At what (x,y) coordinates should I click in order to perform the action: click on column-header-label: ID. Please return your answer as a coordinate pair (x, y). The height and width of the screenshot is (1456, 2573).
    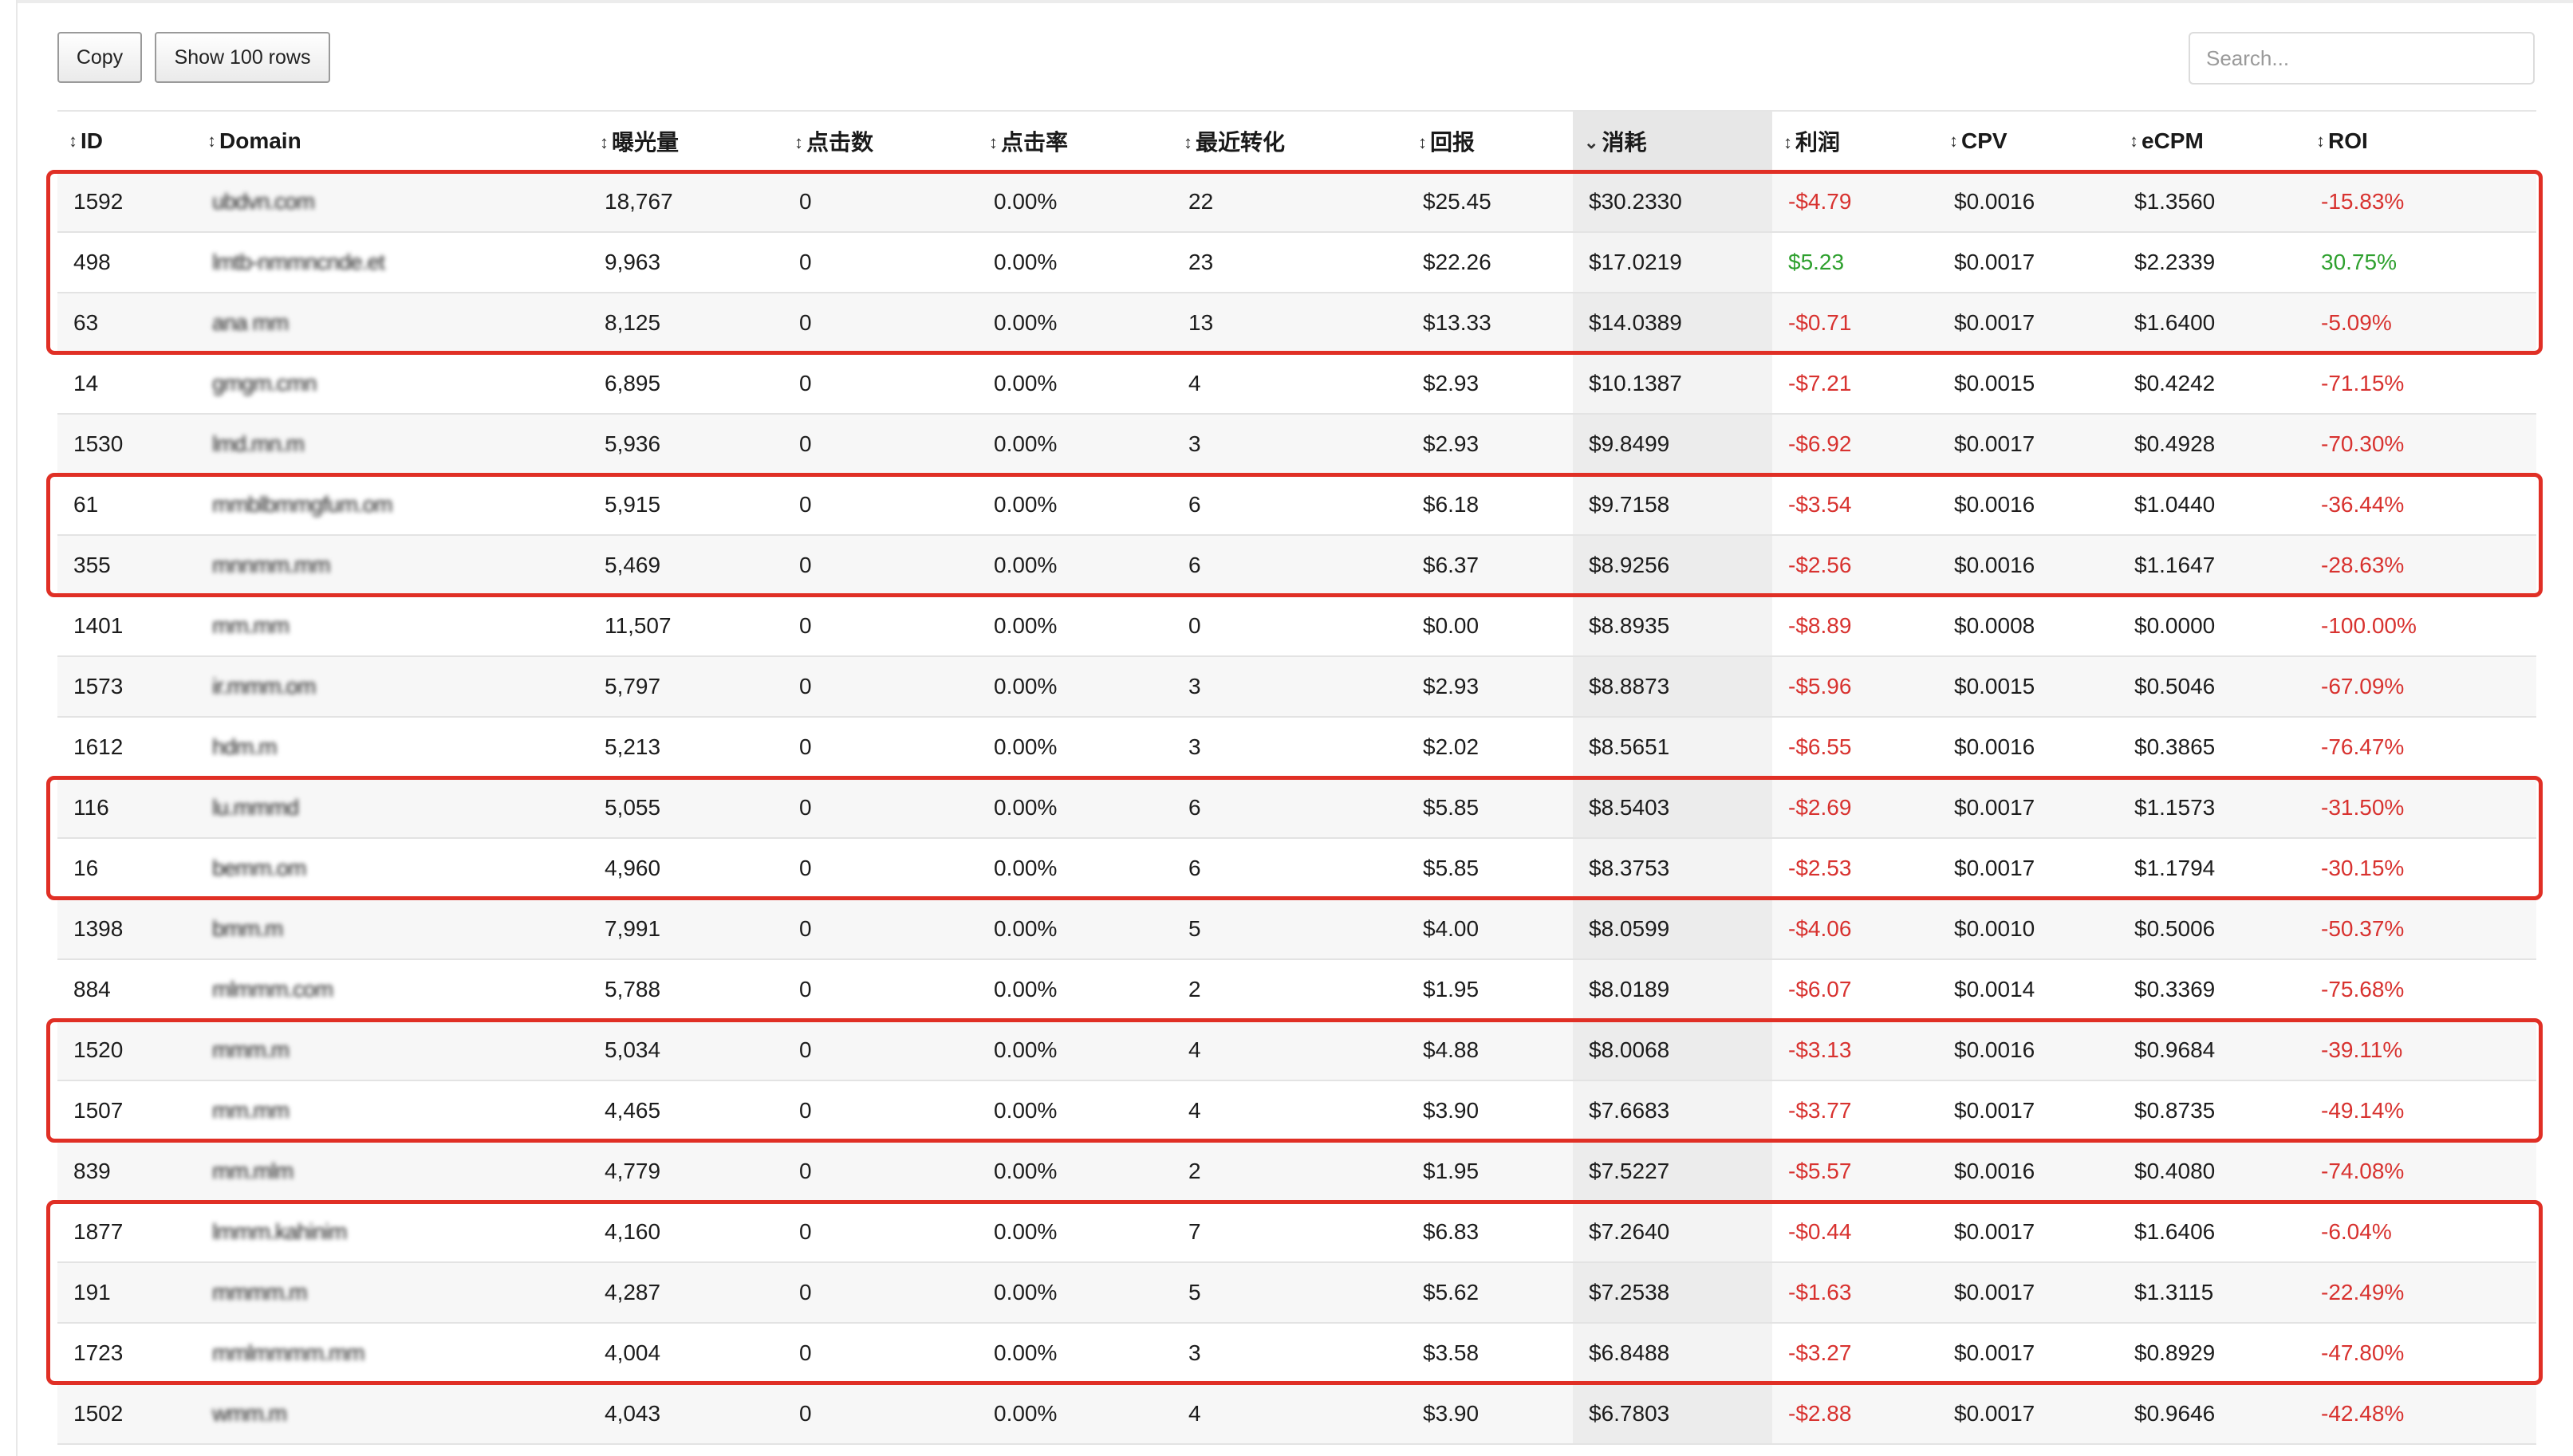
    Looking at the image, I should click on (92, 140).